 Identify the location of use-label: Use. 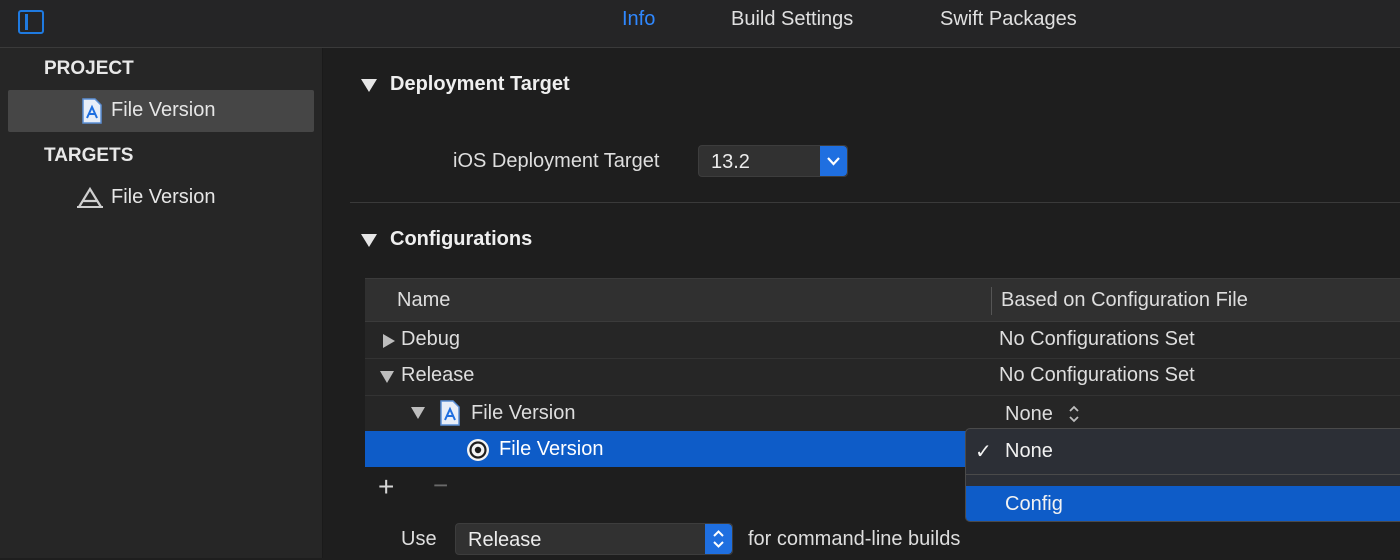
(419, 539).